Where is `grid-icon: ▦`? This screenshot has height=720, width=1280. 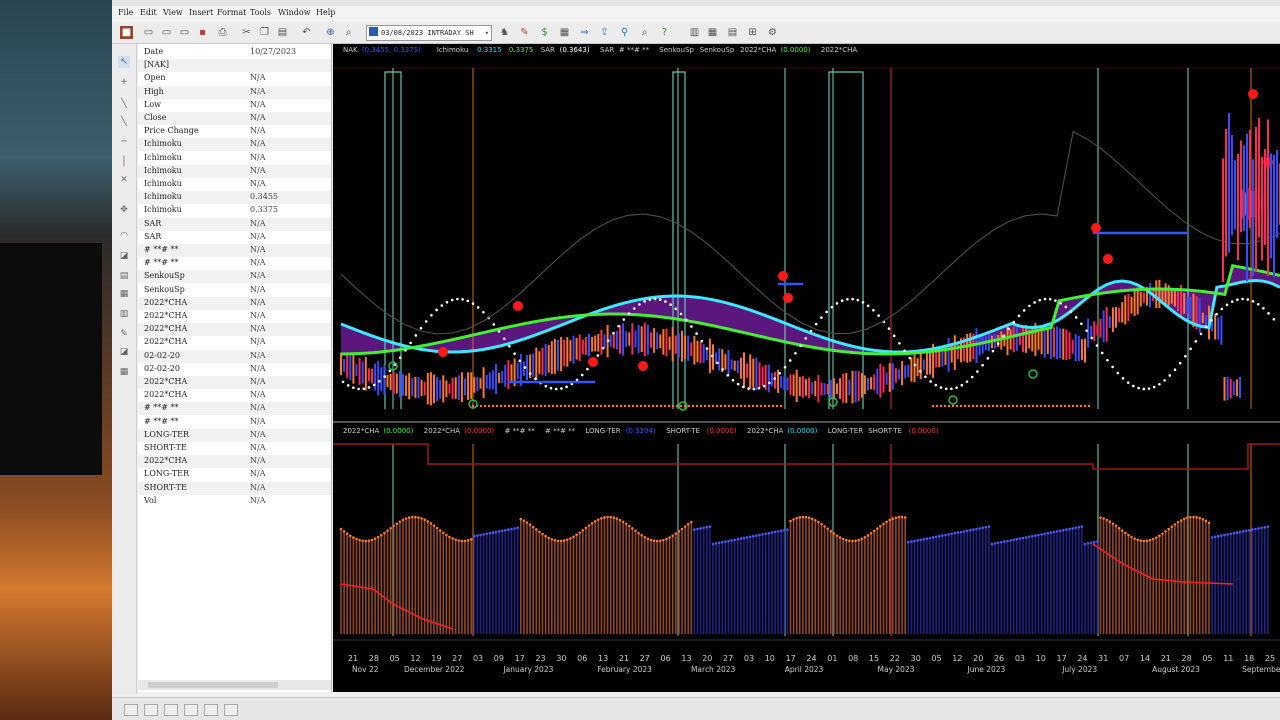
grid-icon: ▦ is located at coordinates (712, 32).